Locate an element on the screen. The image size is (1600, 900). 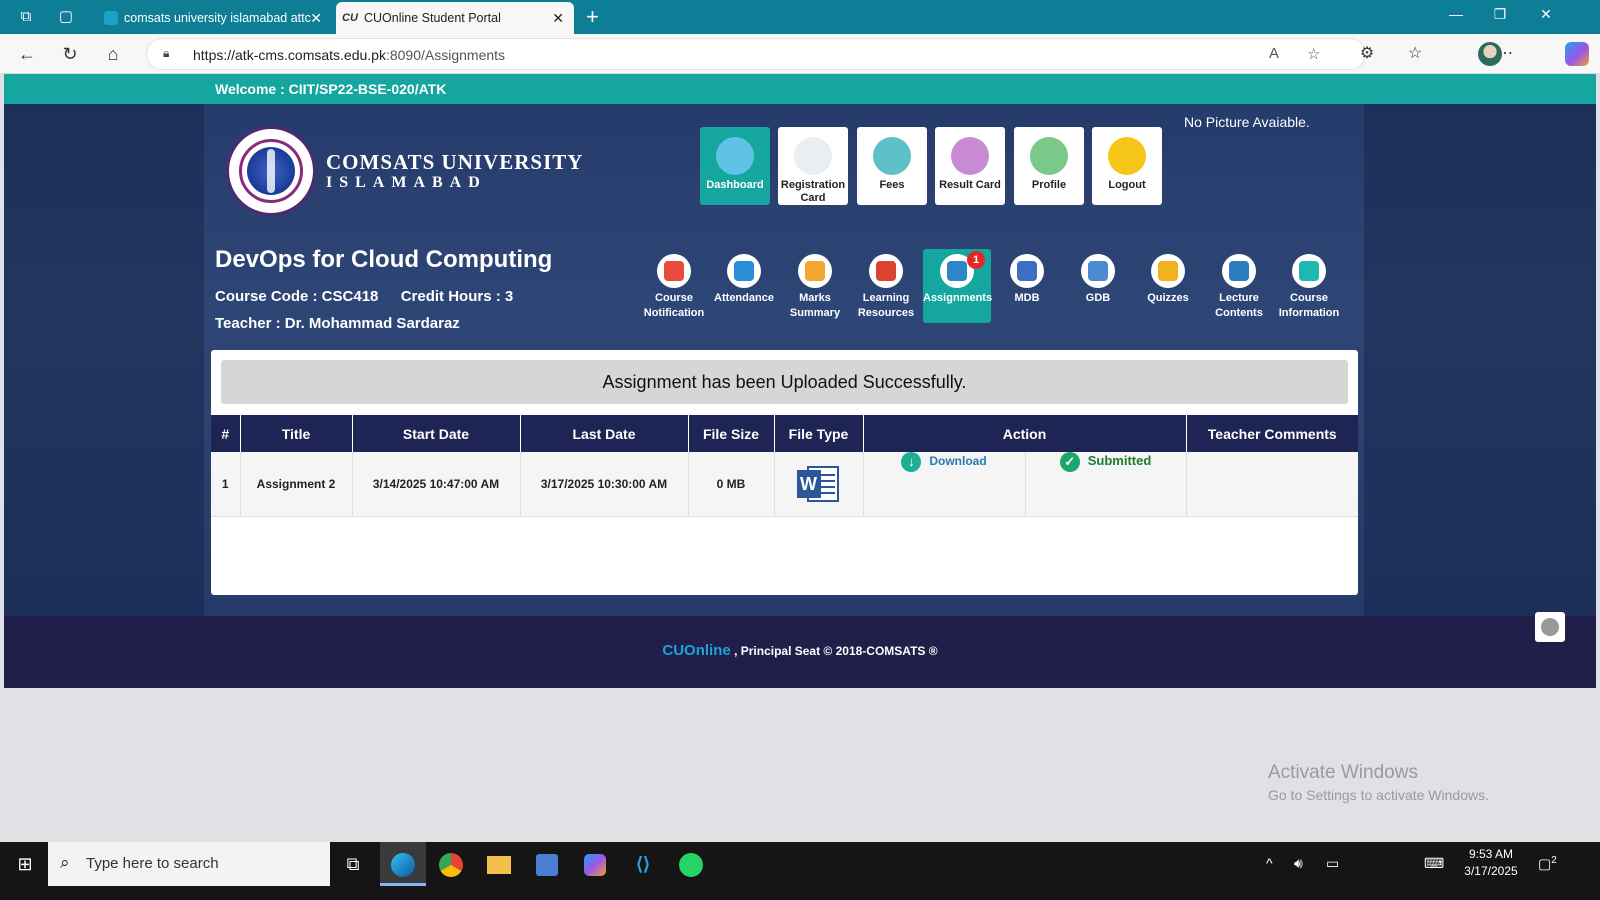
task-view-icon: ⧉ is located at coordinates (353, 864).